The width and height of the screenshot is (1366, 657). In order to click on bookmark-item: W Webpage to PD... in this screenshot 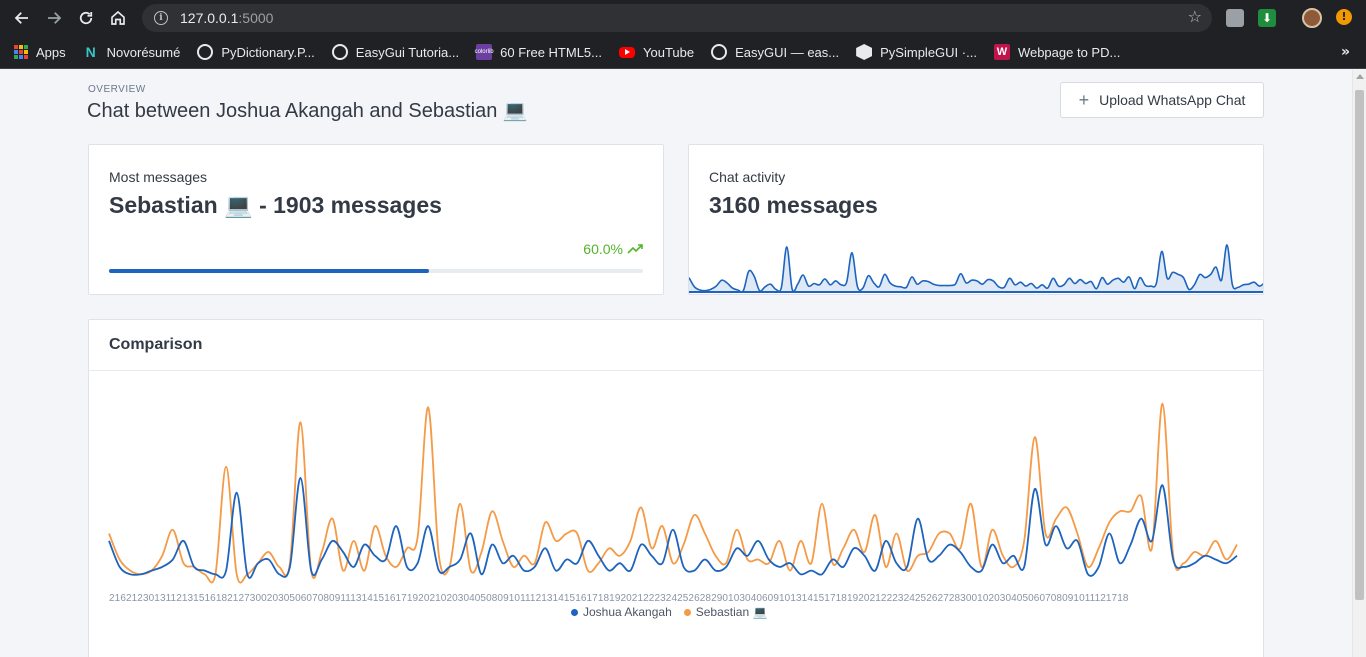, I will do `click(1057, 52)`.